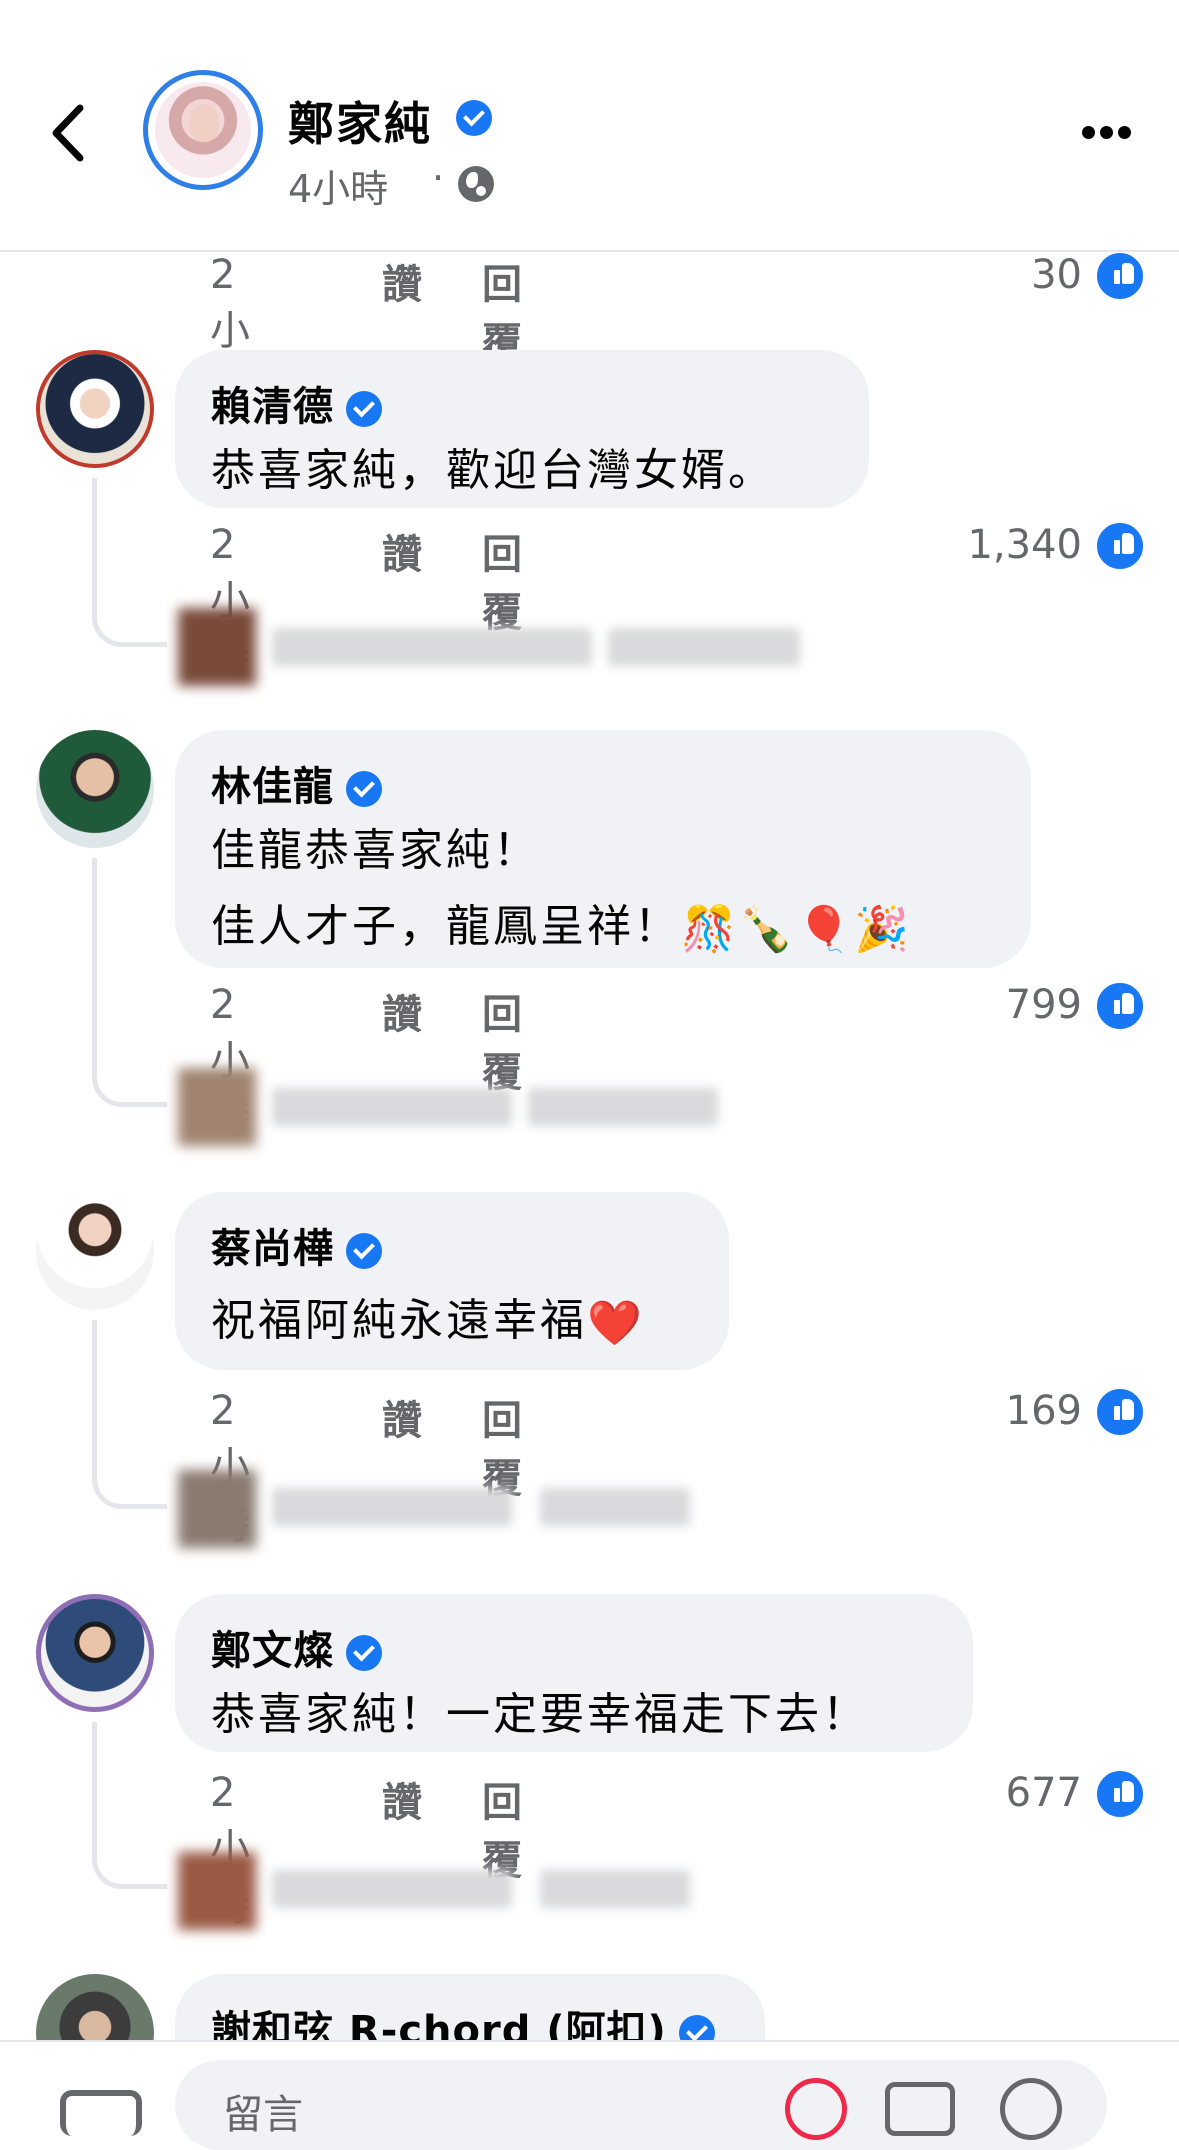 Image resolution: width=1179 pixels, height=2150 pixels. I want to click on gif-icon, so click(920, 2109).